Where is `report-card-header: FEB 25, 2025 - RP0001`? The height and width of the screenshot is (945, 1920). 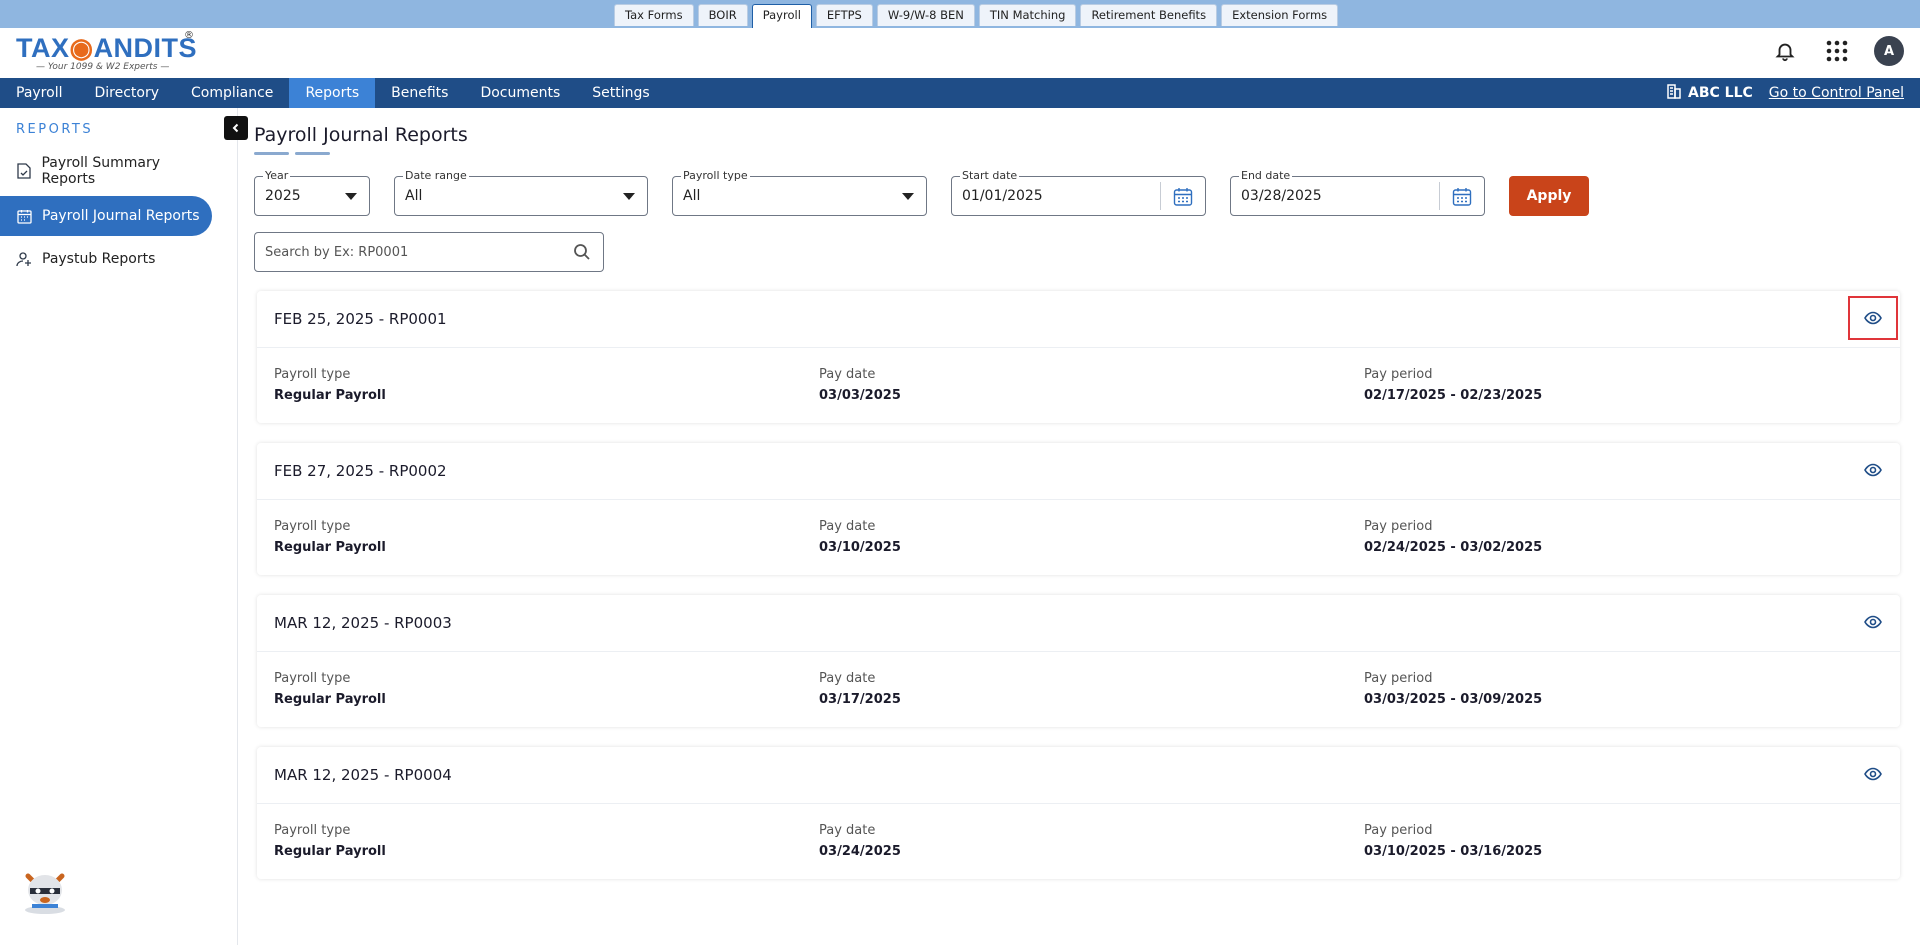
report-card-header: FEB 25, 2025 - RP0001 is located at coordinates (1078, 319).